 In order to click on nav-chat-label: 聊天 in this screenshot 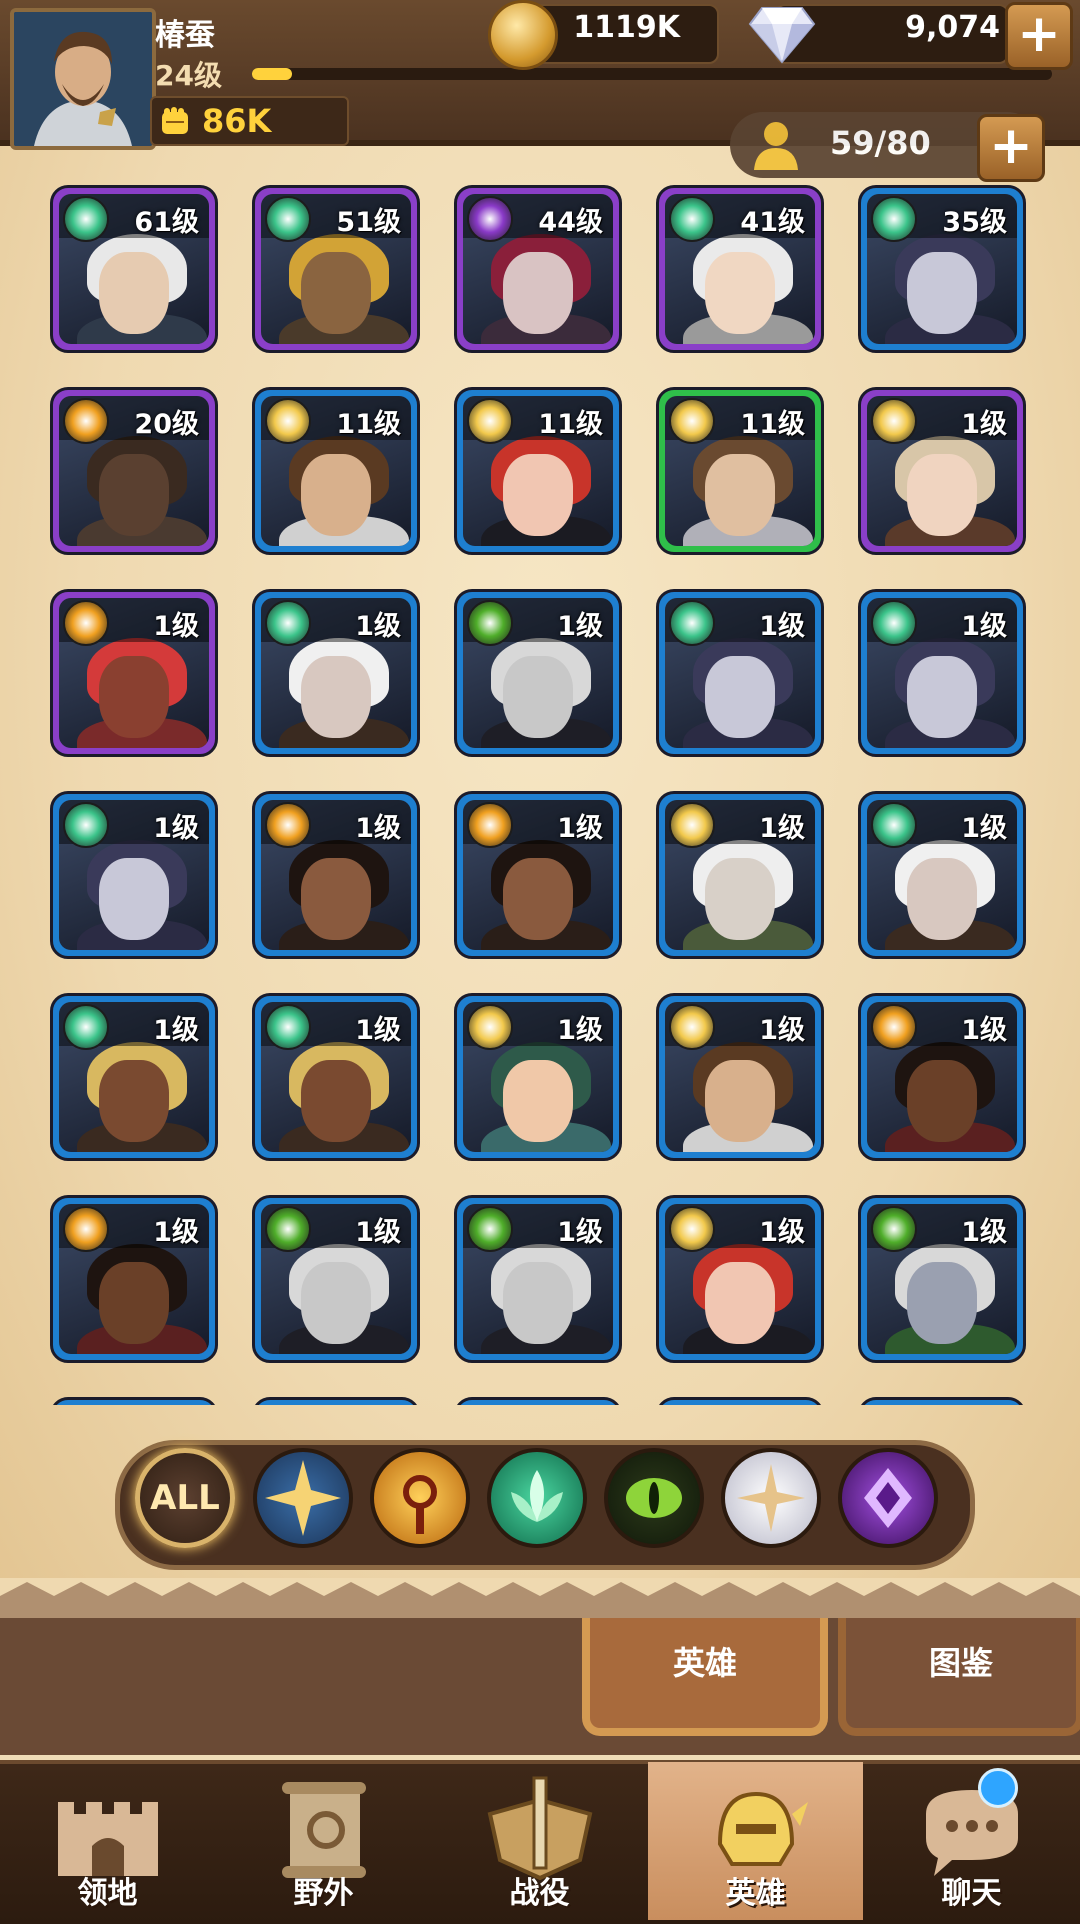, I will do `click(971, 1893)`.